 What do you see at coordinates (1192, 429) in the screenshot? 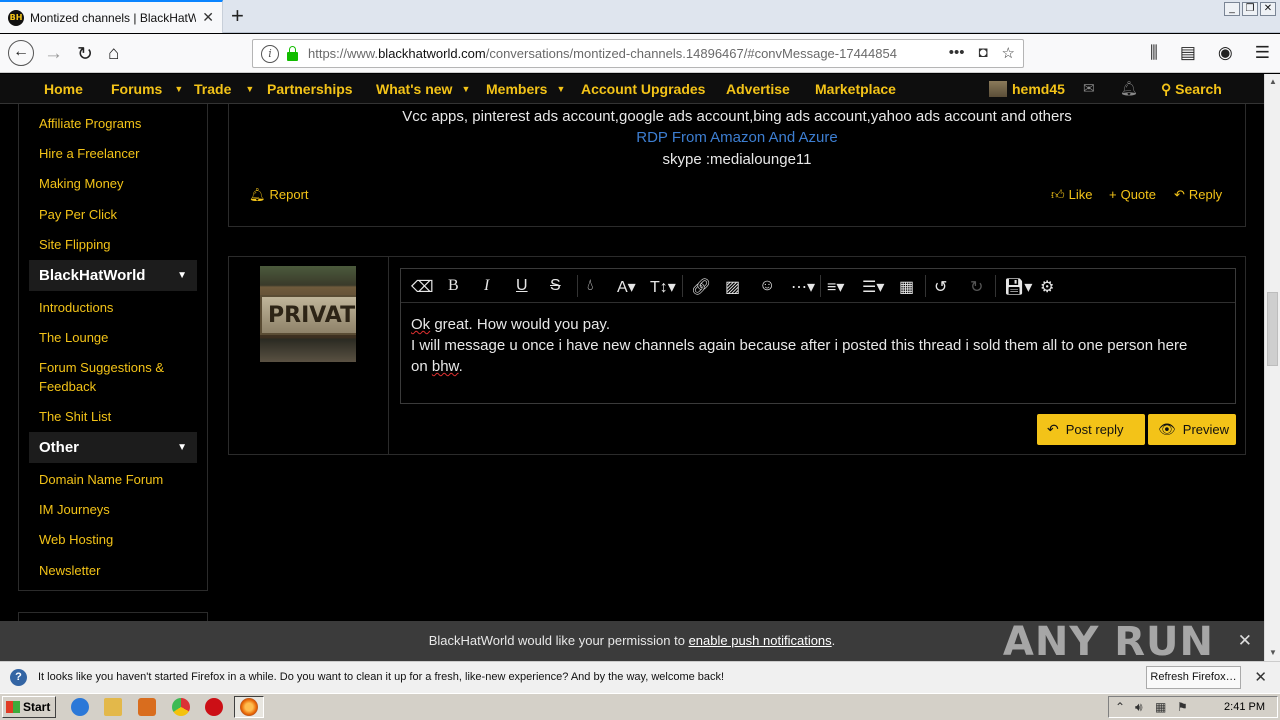
I see `preview-button: 👁︎ Preview` at bounding box center [1192, 429].